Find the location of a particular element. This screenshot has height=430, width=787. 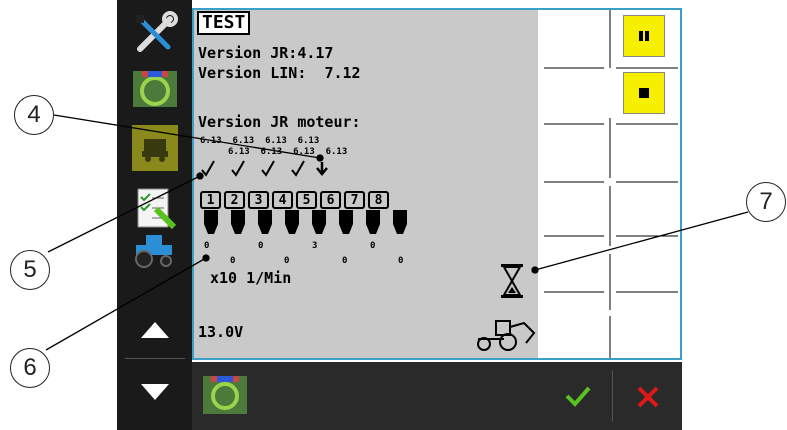

callout-6: 6 is located at coordinates (30, 368).